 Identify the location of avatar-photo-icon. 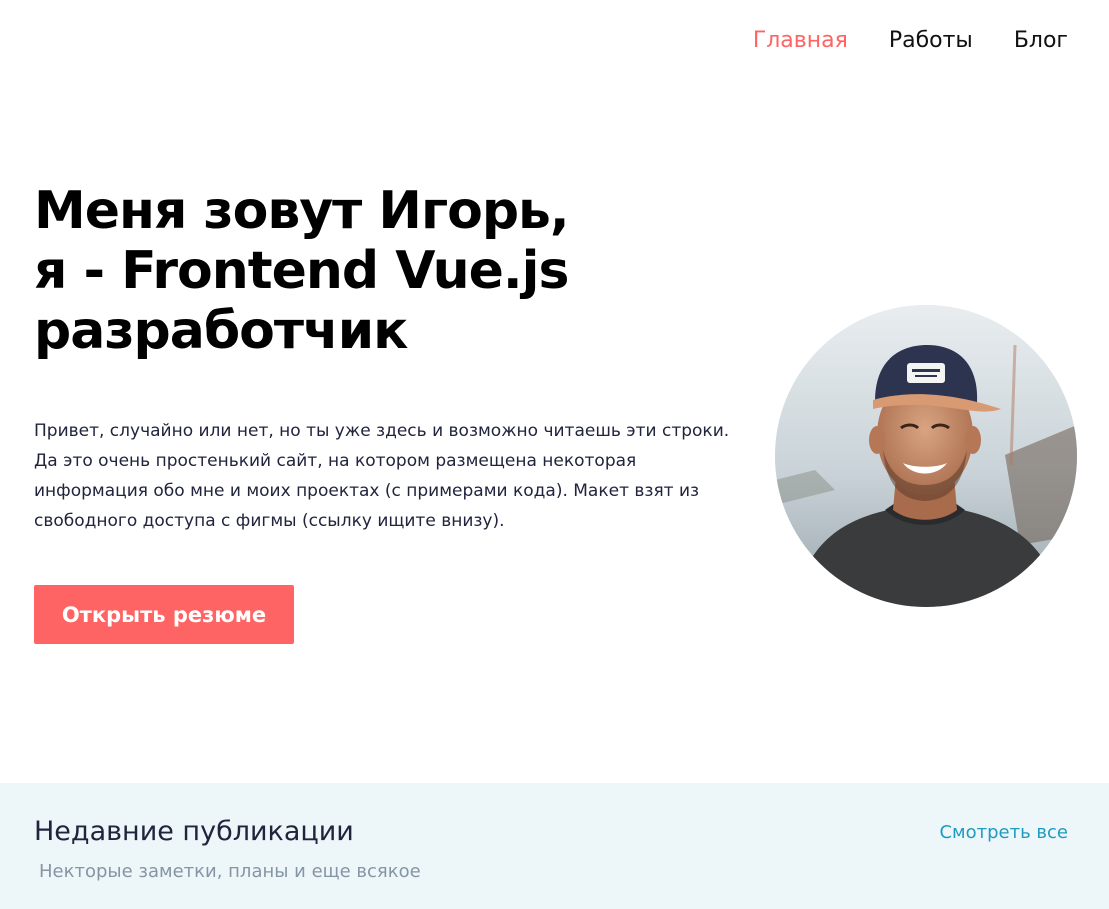
(926, 456).